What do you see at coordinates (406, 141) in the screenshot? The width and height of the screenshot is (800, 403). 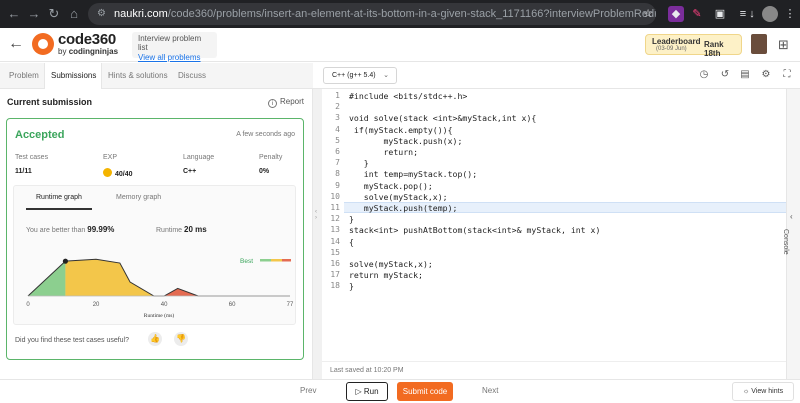 I see `code-line: myStack.push(x);` at bounding box center [406, 141].